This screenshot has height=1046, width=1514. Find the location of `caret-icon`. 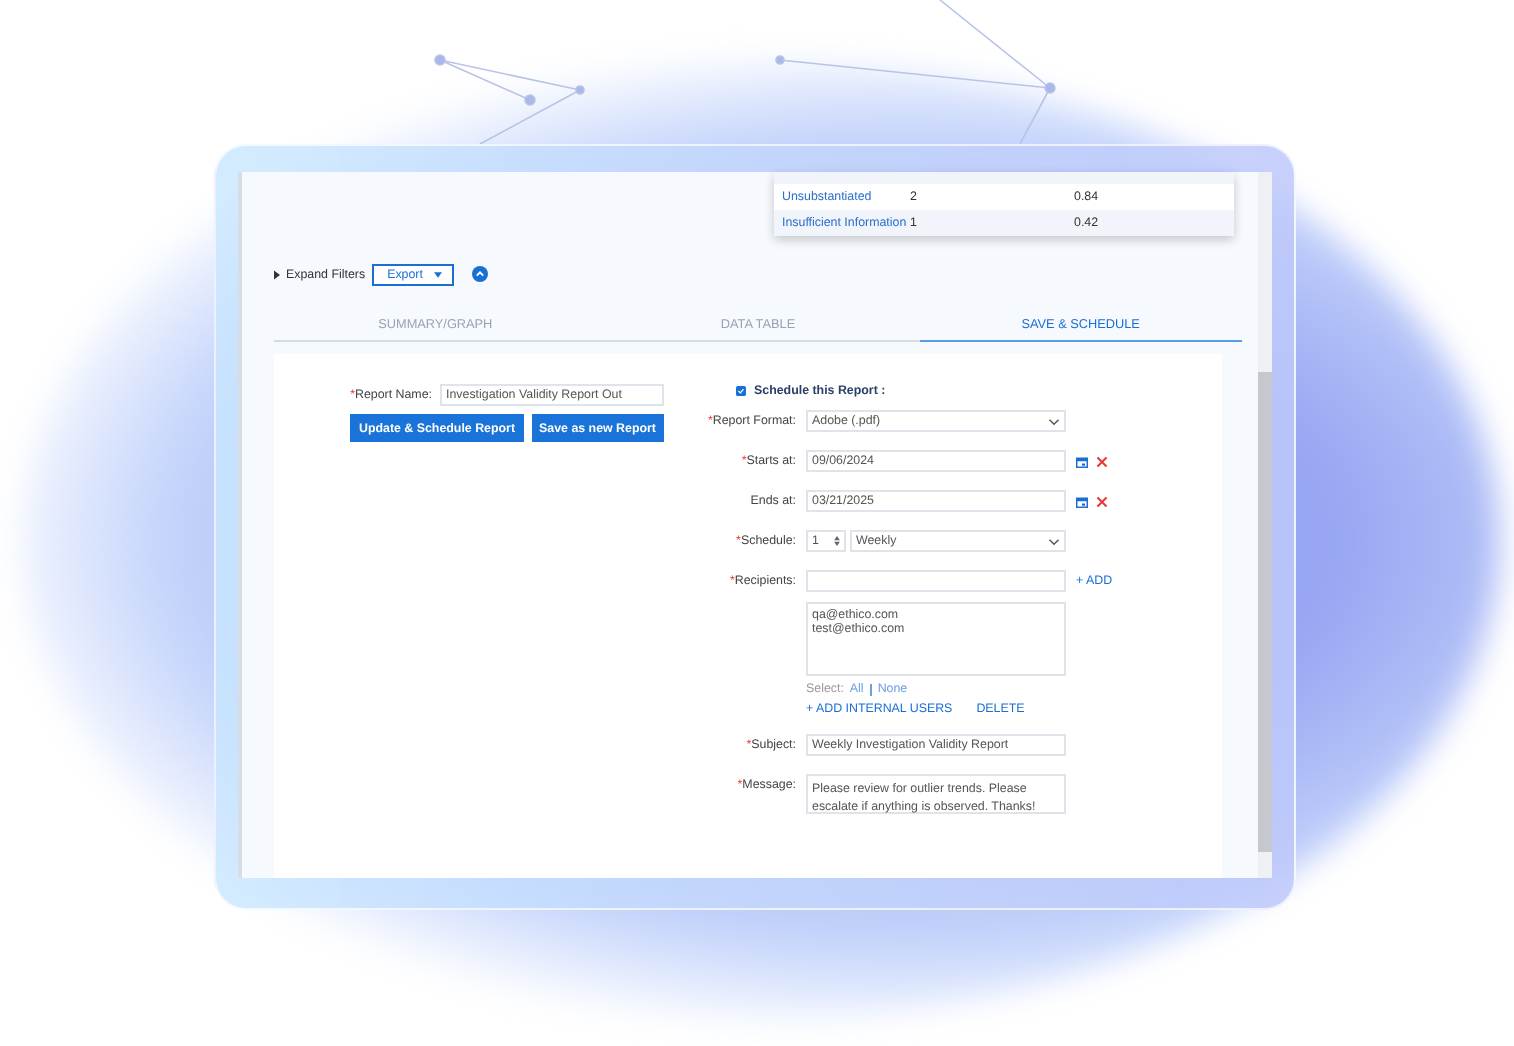

caret-icon is located at coordinates (438, 274).